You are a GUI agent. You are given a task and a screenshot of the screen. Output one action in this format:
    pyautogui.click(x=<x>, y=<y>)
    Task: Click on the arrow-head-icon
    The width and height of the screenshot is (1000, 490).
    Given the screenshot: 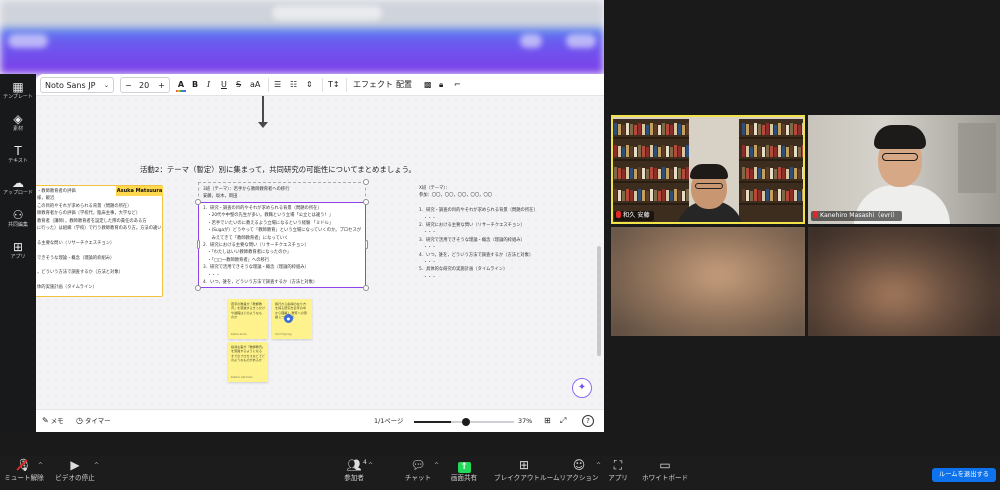 What is the action you would take?
    pyautogui.click(x=263, y=125)
    